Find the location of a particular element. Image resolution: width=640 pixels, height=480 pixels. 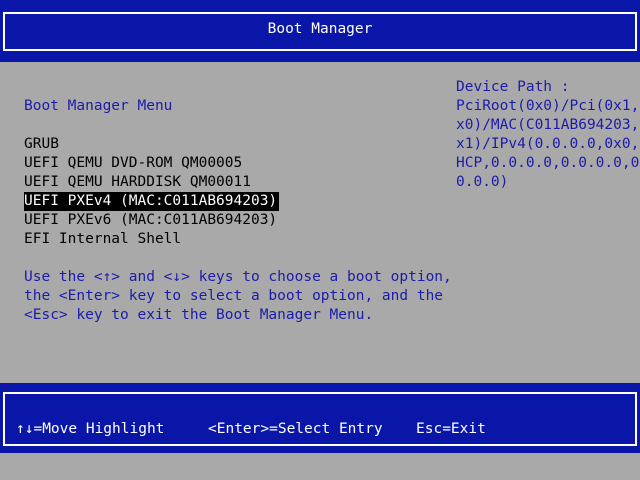

device-path-line: x0)/MAC(C011AB694203,0 is located at coordinates (548, 125).